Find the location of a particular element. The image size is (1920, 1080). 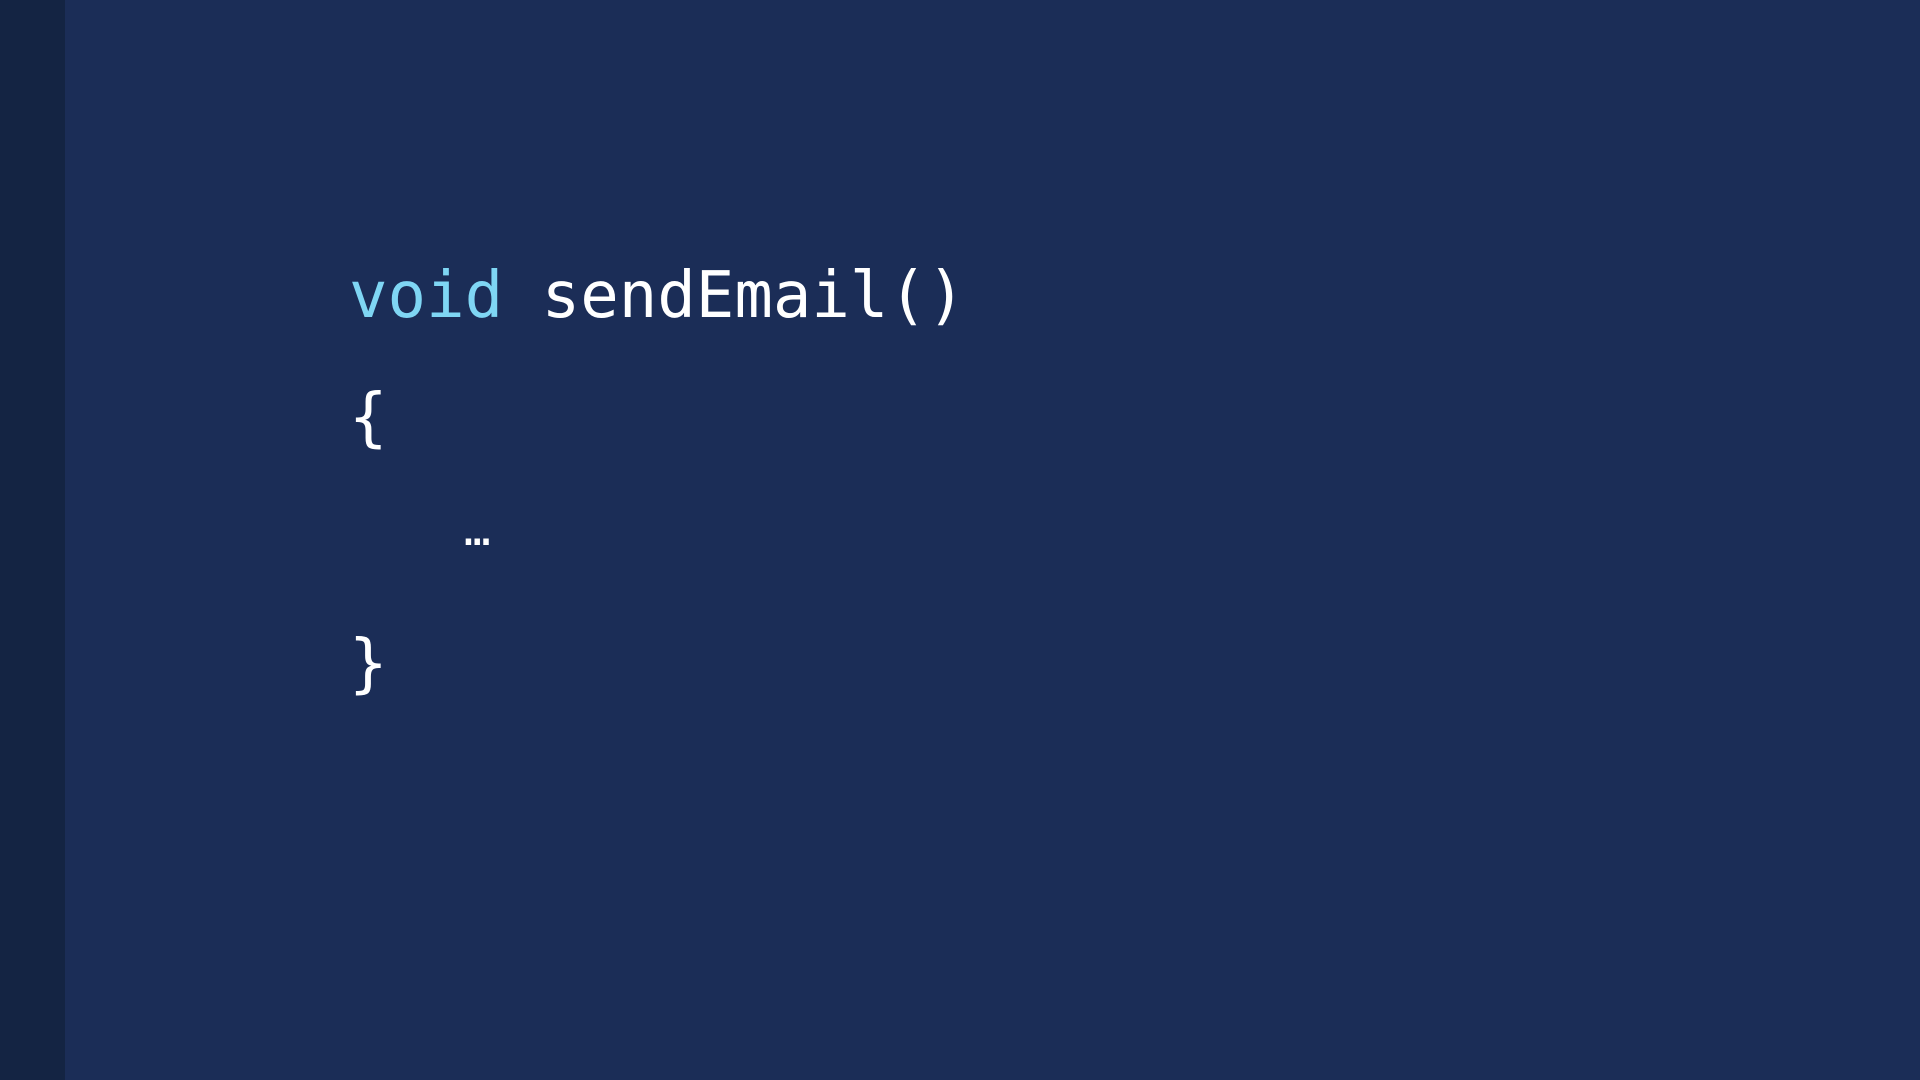

keyword-void: void is located at coordinates (426, 296).